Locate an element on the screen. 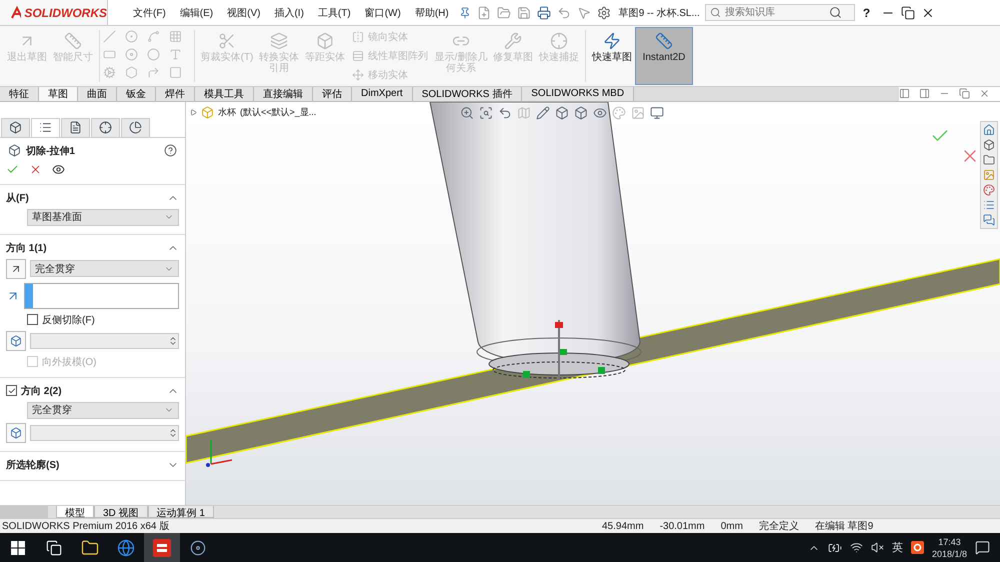 The image size is (1000, 562). previous-view-icon is located at coordinates (505, 113).